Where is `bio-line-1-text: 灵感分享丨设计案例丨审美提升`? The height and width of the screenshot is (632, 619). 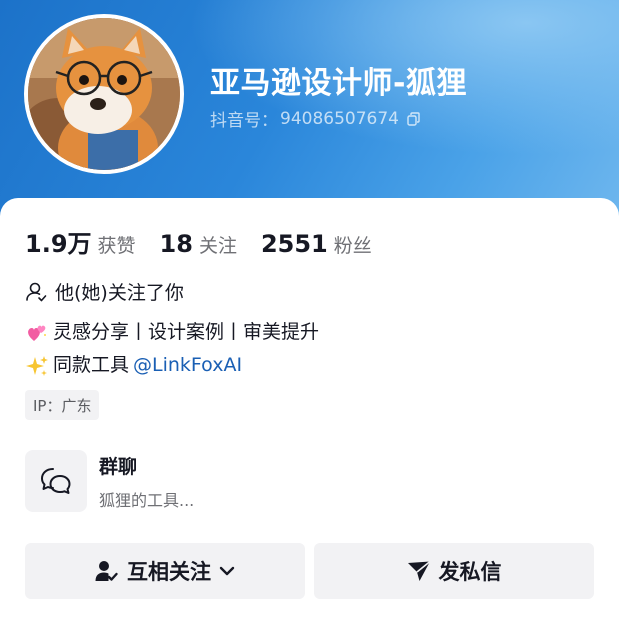 bio-line-1-text: 灵感分享丨设计案例丨审美提升 is located at coordinates (186, 332).